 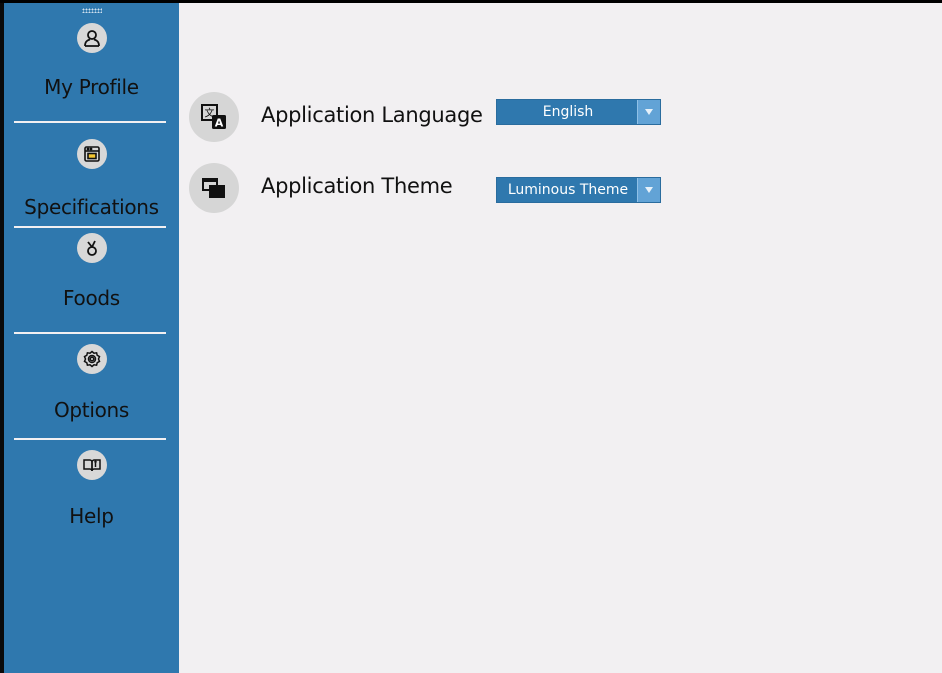 I want to click on sidebar-item-foods: Foods, so click(x=91, y=280).